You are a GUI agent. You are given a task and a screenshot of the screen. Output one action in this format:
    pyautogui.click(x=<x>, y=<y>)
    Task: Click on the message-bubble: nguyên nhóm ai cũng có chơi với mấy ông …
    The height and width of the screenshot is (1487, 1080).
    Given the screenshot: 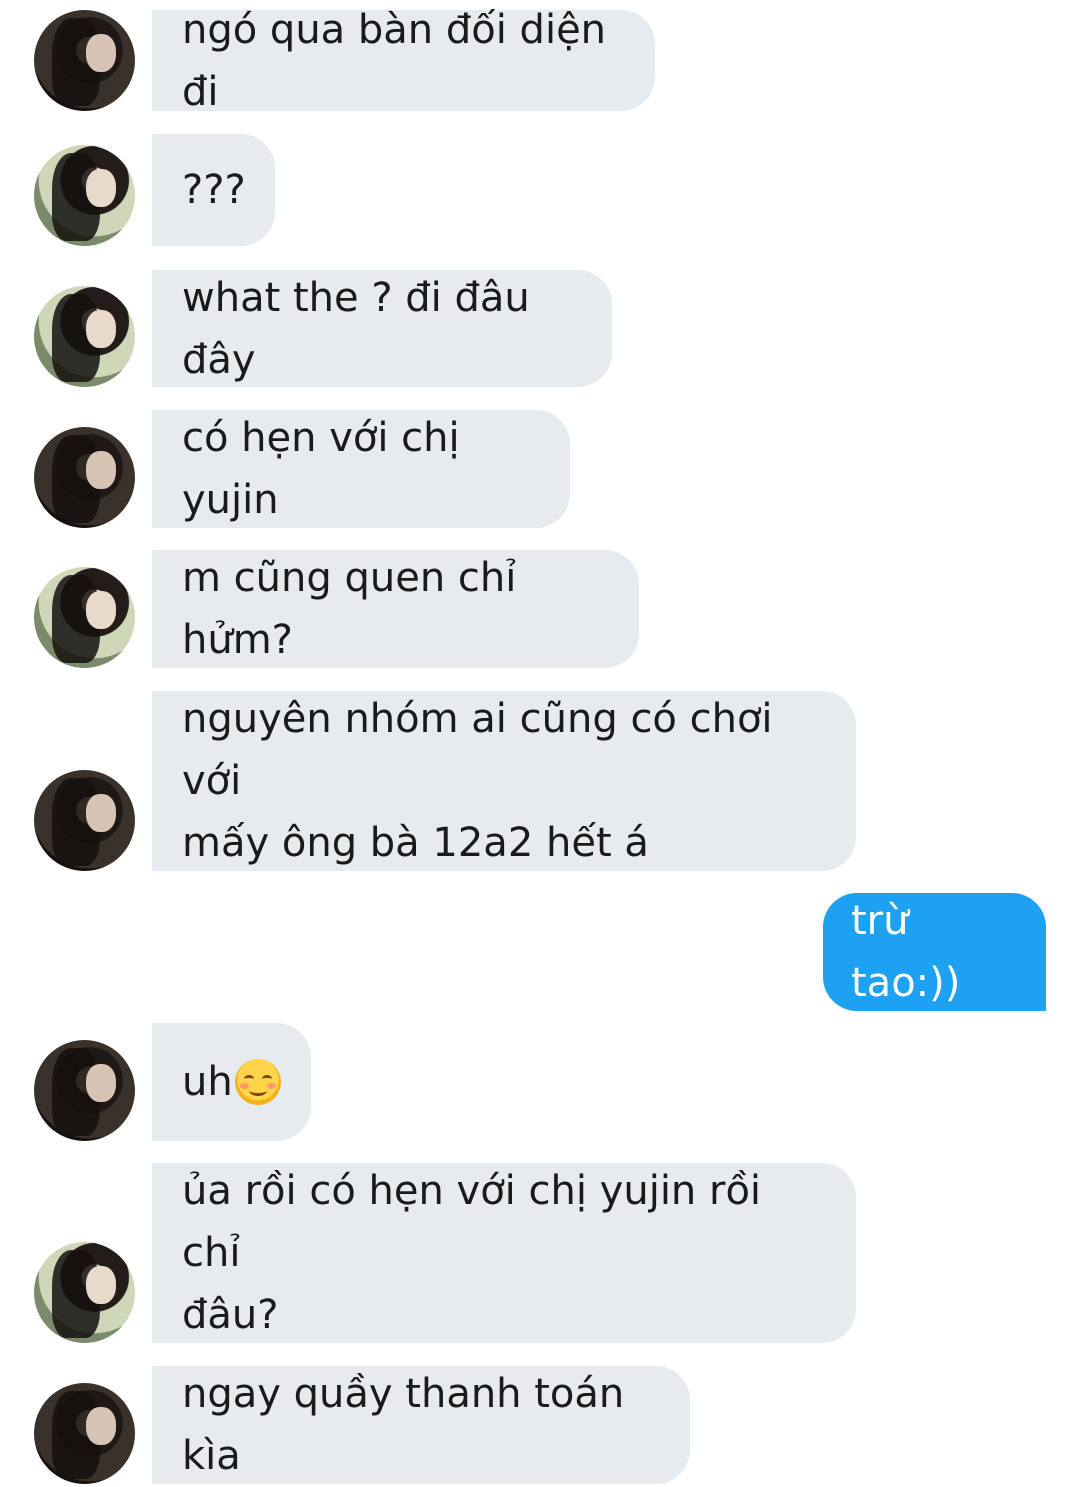 What is the action you would take?
    pyautogui.click(x=504, y=781)
    